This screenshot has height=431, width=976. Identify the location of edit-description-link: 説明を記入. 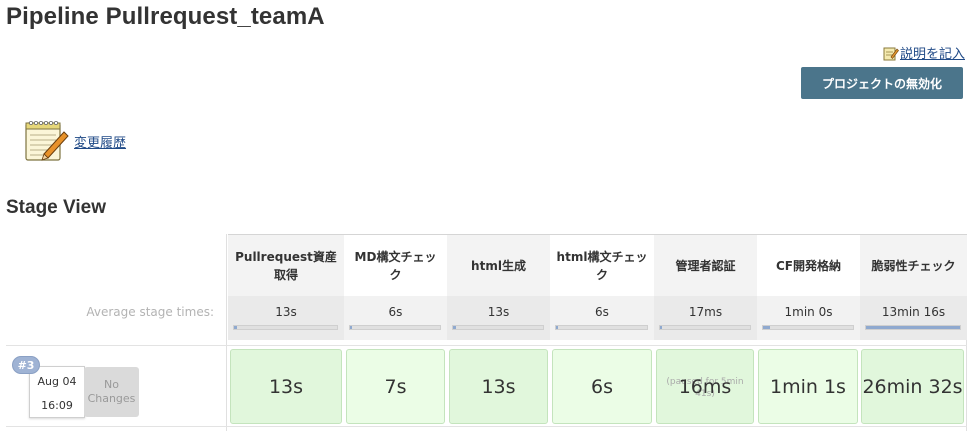
(924, 52).